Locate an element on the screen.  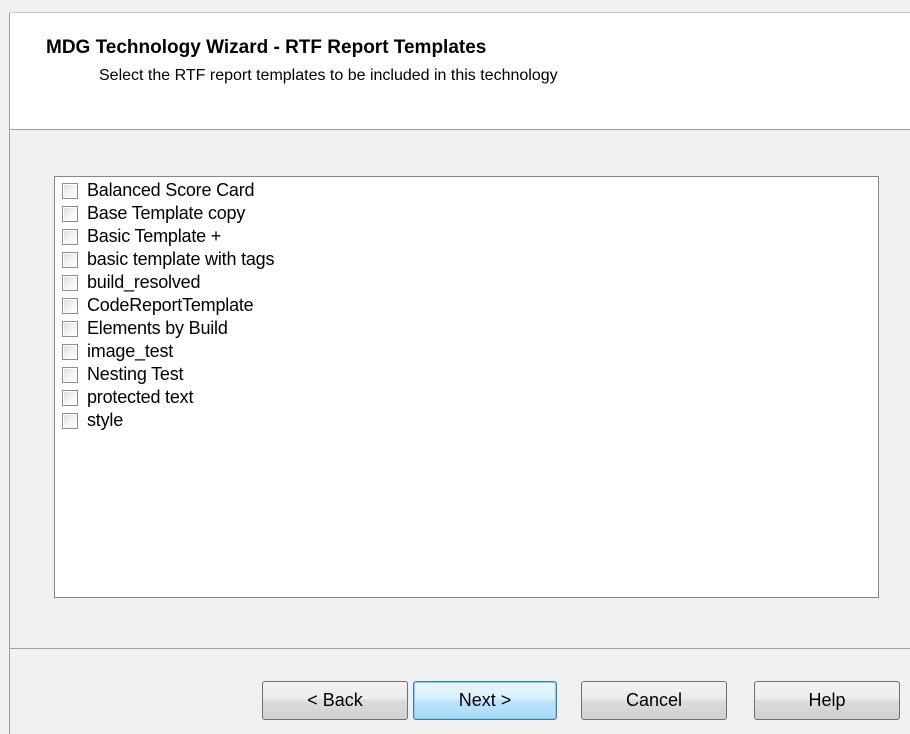
list-item: style is located at coordinates (92, 420).